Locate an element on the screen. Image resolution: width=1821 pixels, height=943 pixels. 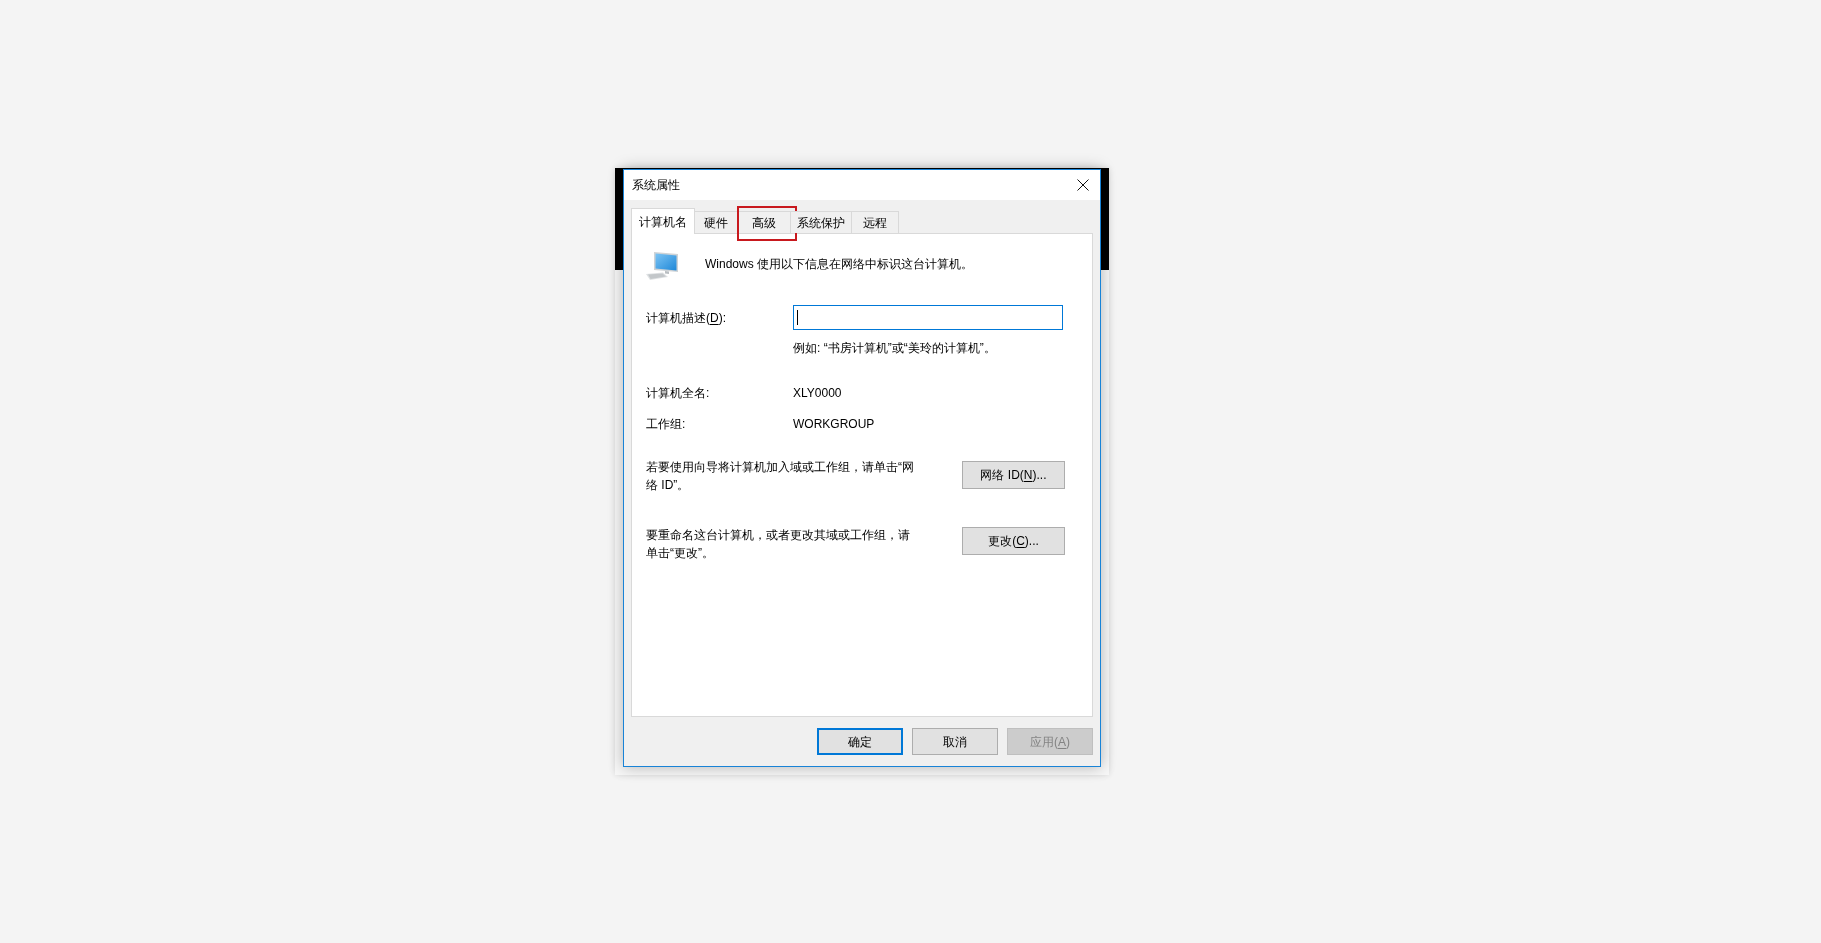
tab: 系统保护 is located at coordinates (821, 222).